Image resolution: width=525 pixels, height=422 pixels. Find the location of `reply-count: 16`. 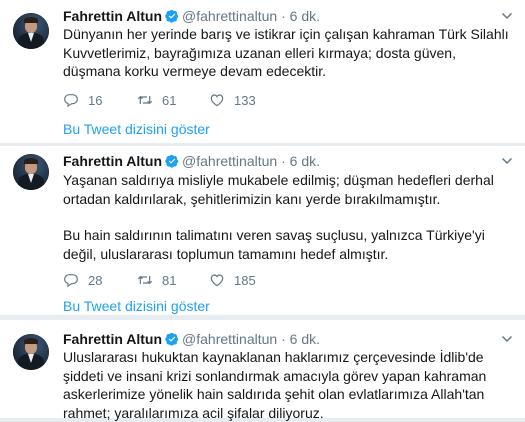

reply-count: 16 is located at coordinates (95, 100).